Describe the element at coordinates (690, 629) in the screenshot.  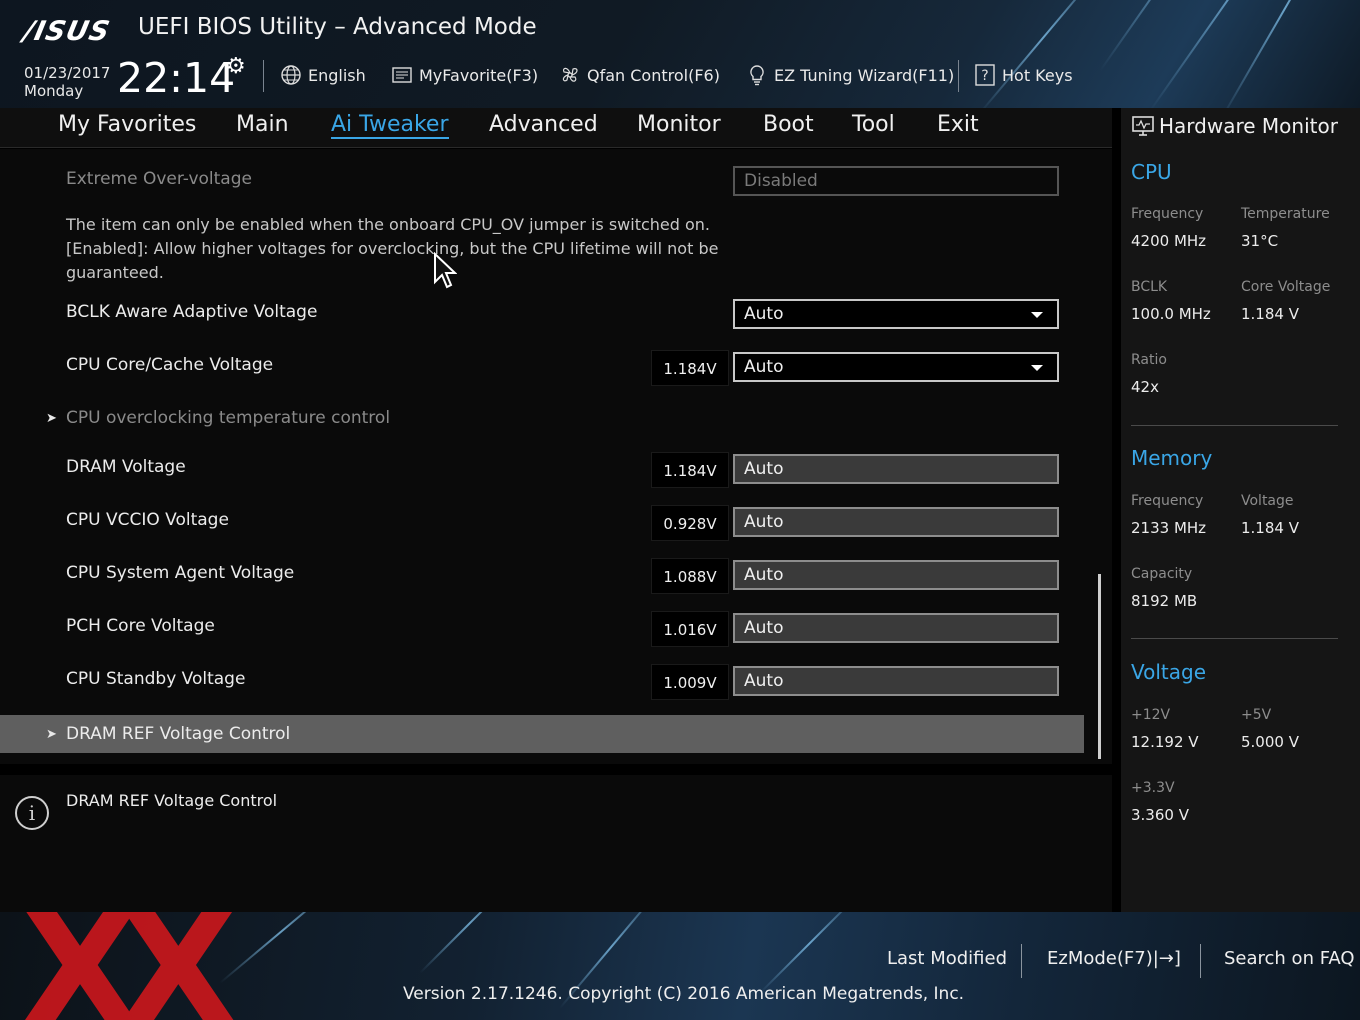
I see `pch-core-reading: 1.016V` at that location.